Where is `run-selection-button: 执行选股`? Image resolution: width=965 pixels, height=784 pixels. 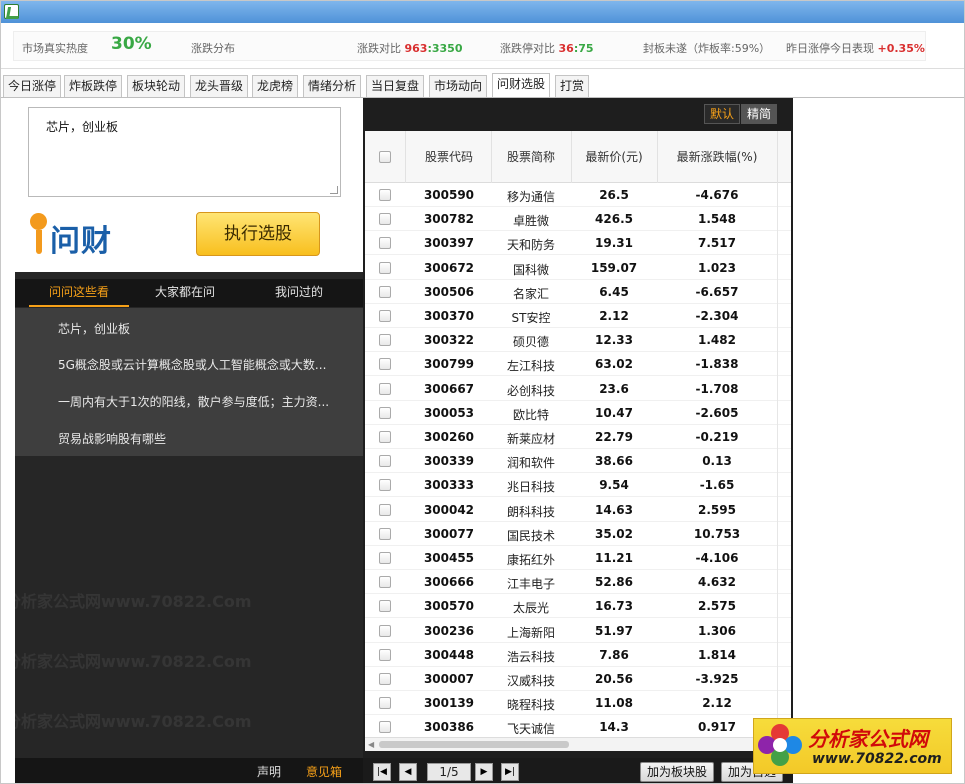
run-selection-button: 执行选股 is located at coordinates (258, 234).